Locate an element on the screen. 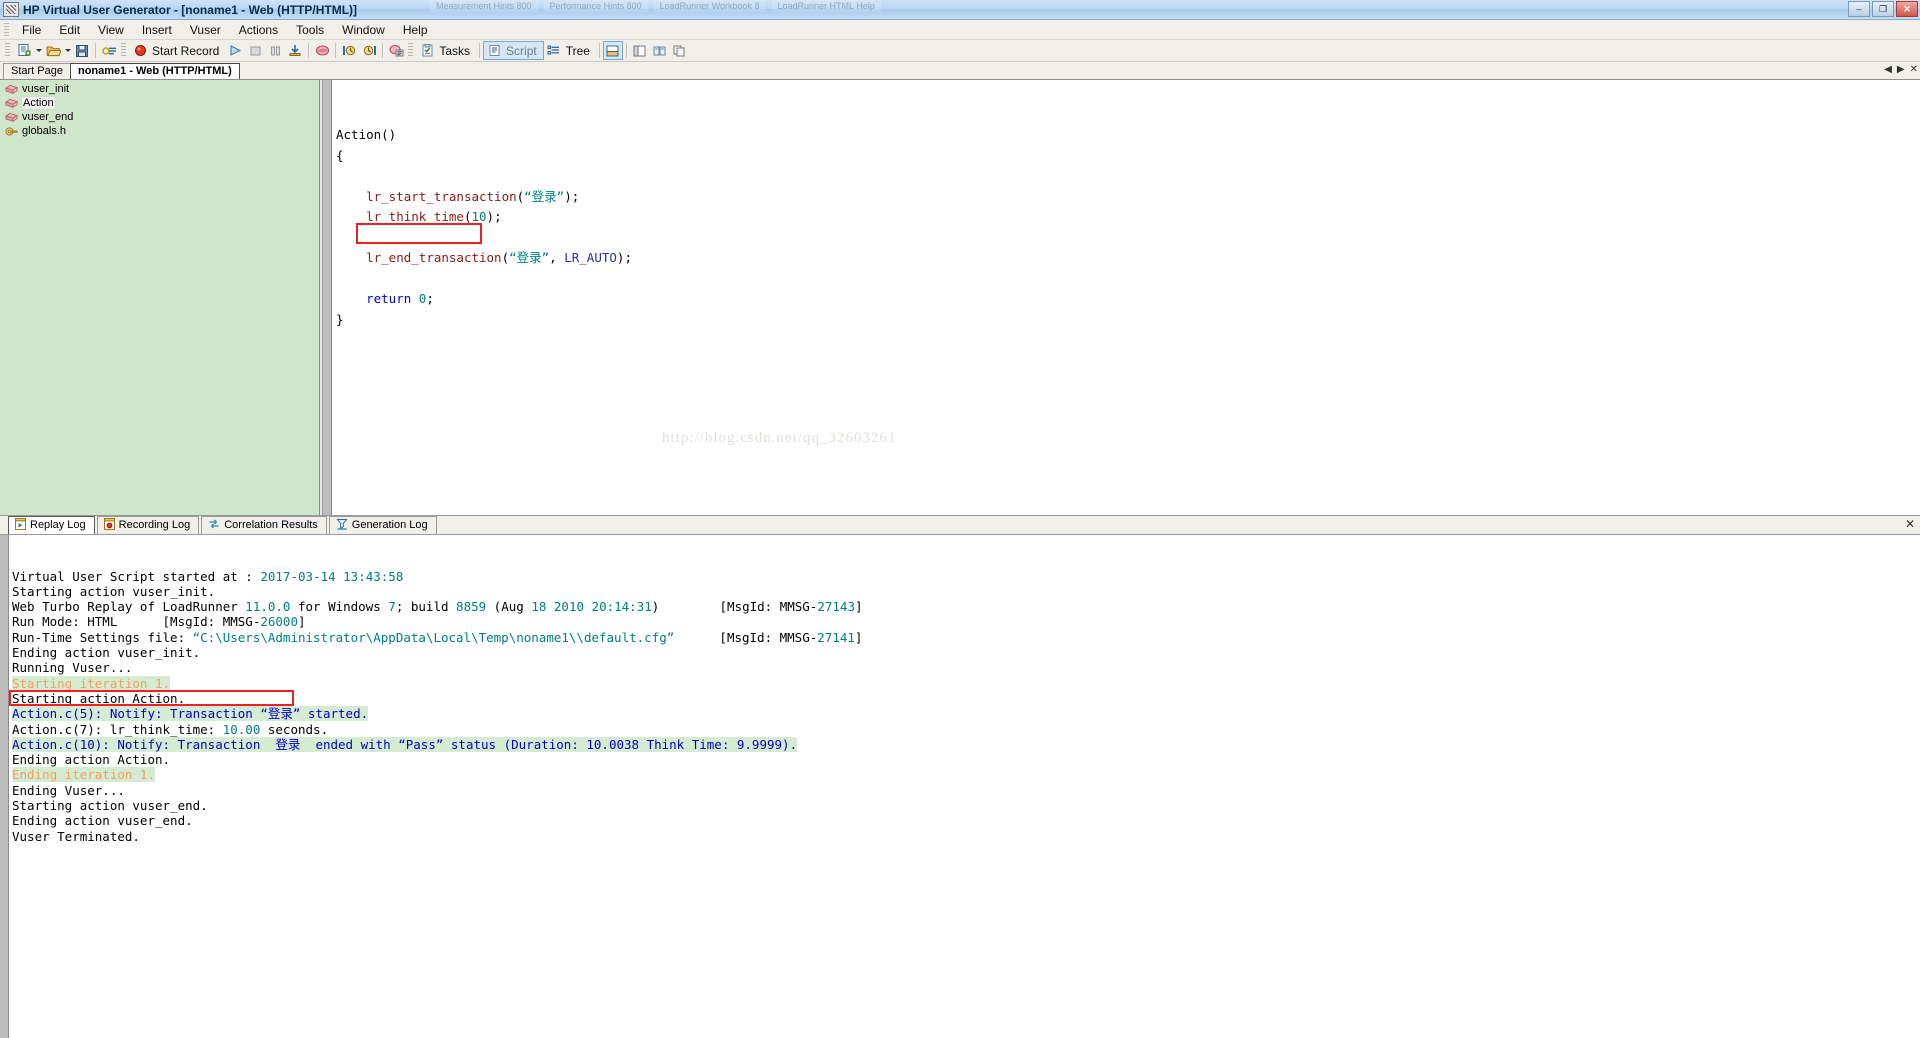 The width and height of the screenshot is (1920, 1038). menu-item-window: Window is located at coordinates (363, 30).